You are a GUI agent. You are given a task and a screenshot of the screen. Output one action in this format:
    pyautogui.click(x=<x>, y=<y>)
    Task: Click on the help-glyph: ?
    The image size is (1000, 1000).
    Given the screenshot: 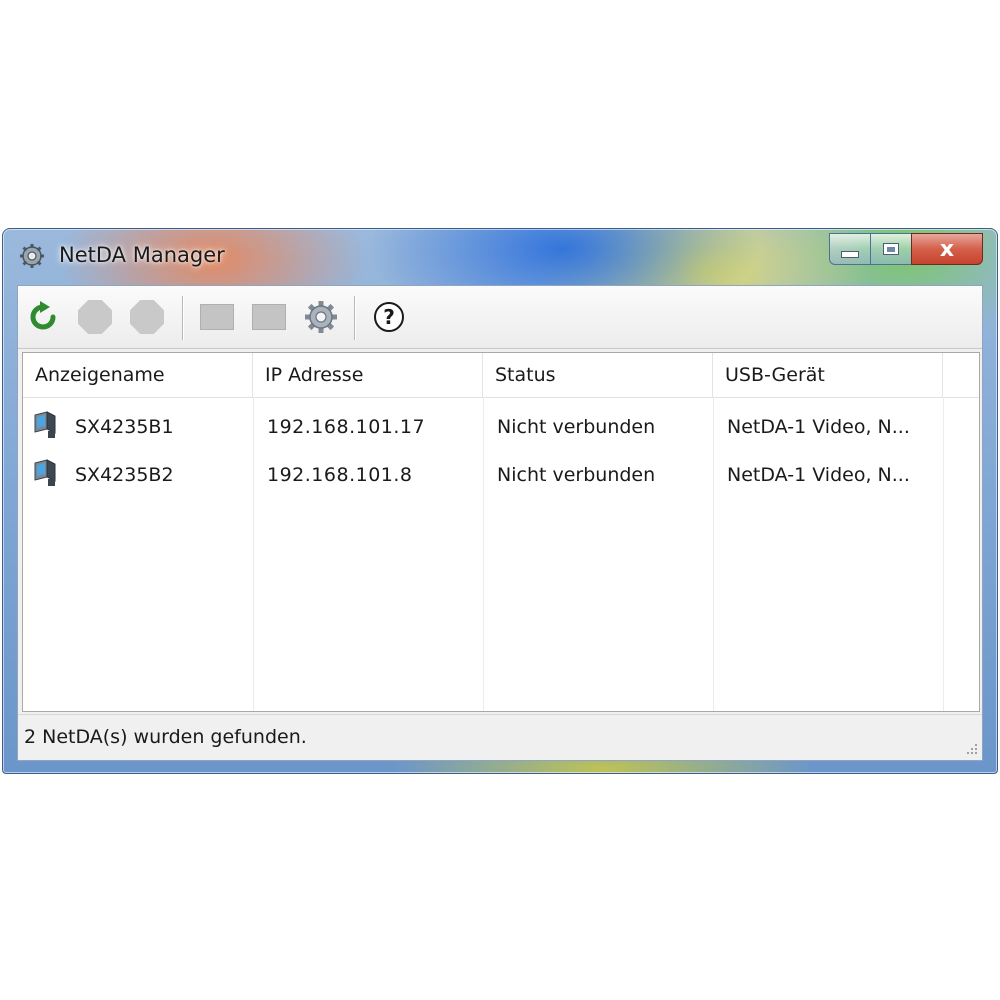 What is the action you would take?
    pyautogui.click(x=389, y=317)
    